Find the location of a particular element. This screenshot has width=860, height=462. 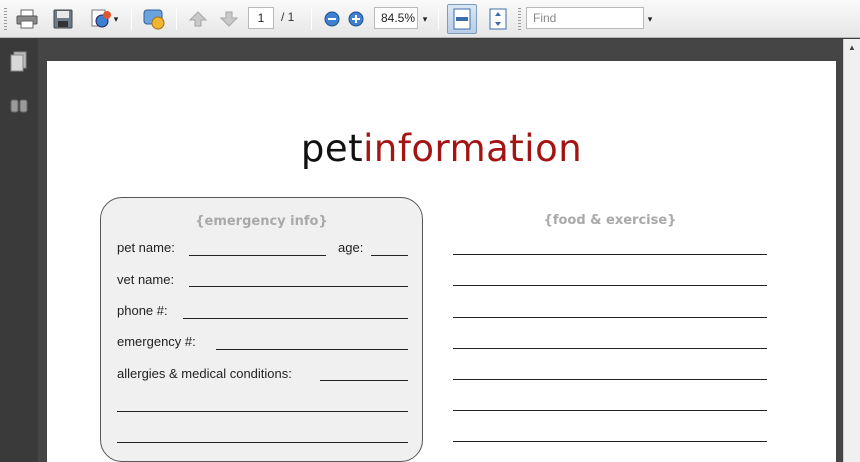

print-button is located at coordinates (27, 19).